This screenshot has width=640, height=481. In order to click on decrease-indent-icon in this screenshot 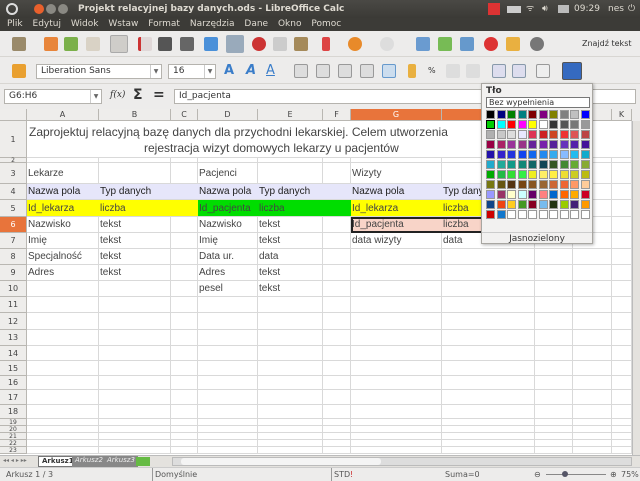, I will do `click(499, 71)`.